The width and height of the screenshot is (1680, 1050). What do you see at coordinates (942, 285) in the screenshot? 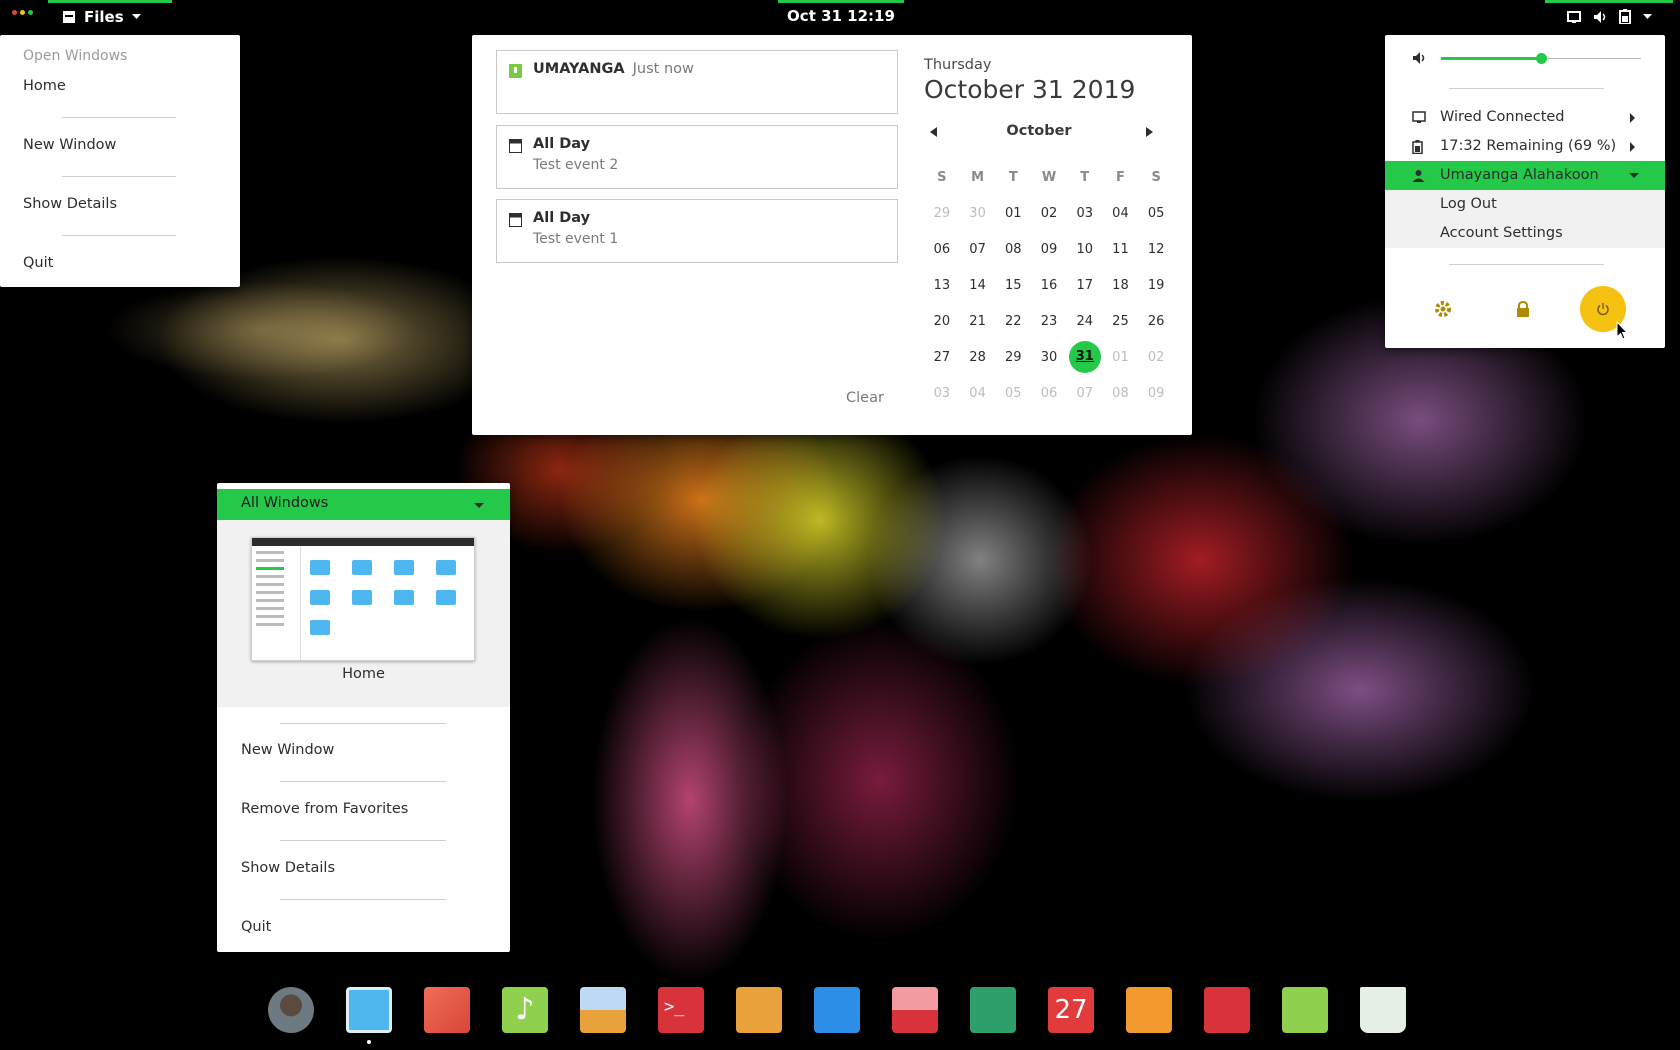
I see `calendar-day: 13` at bounding box center [942, 285].